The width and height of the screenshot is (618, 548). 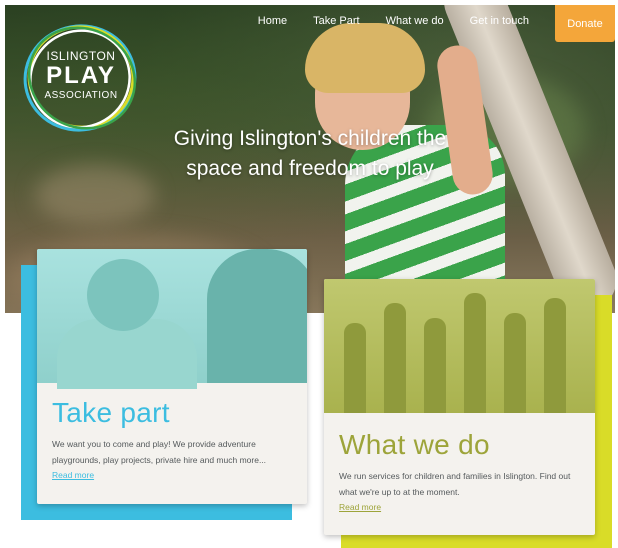 I want to click on what-we-do-read-more-link: Read more, so click(x=360, y=507).